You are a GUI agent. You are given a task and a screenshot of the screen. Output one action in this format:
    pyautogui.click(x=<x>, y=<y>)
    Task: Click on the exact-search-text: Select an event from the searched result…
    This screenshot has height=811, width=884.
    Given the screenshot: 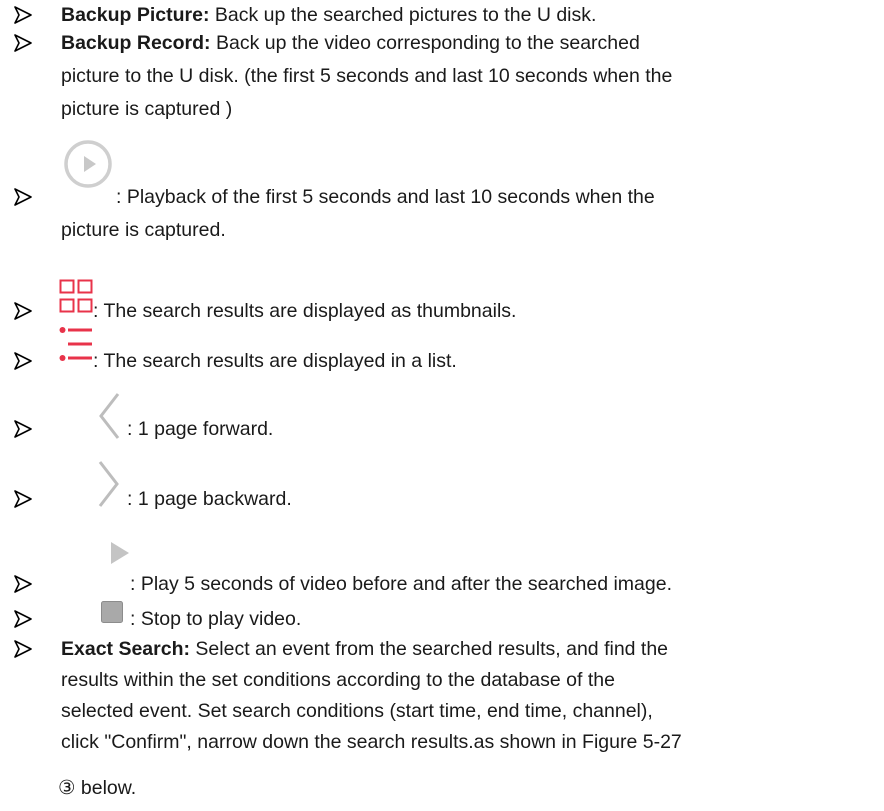 What is the action you would take?
    pyautogui.click(x=432, y=649)
    